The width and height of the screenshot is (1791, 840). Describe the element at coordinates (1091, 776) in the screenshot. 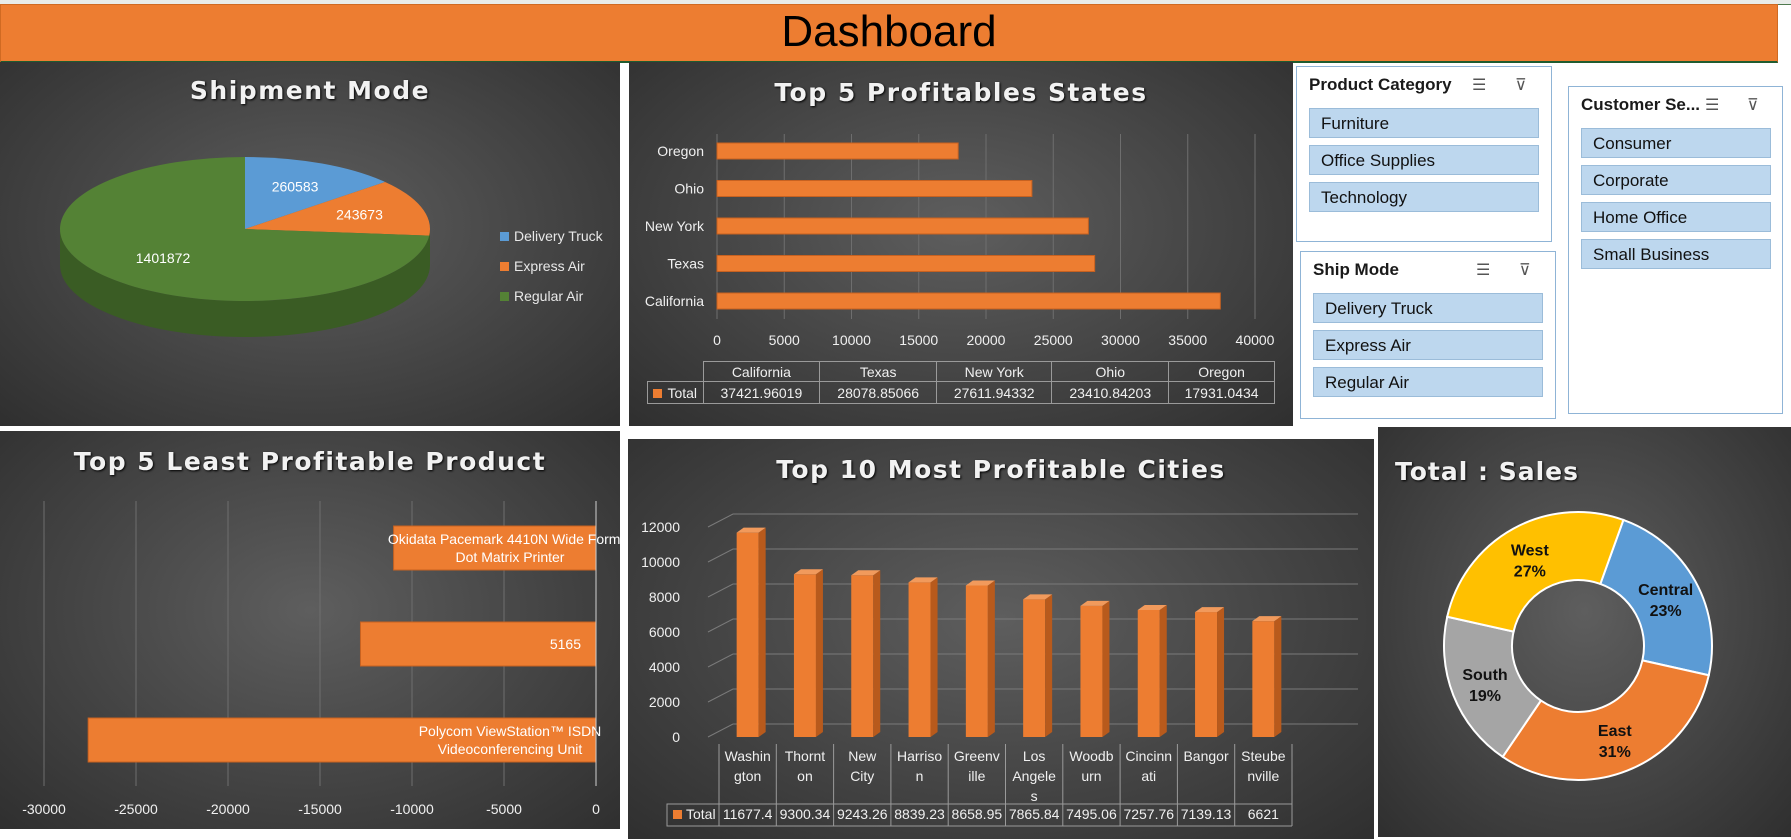

I see `category-label: urn` at that location.